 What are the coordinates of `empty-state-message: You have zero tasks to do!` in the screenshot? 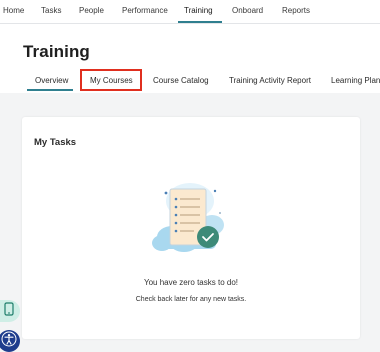 It's located at (191, 282).